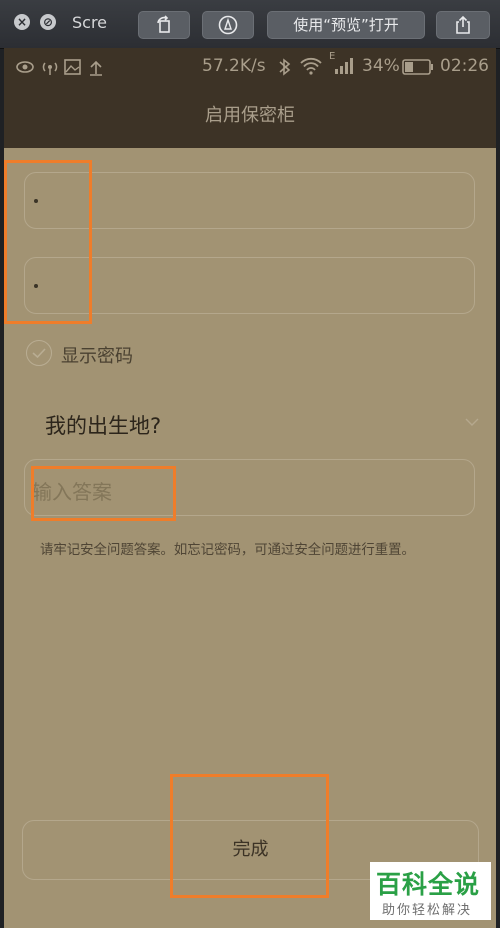  I want to click on rotate-icon, so click(163, 24).